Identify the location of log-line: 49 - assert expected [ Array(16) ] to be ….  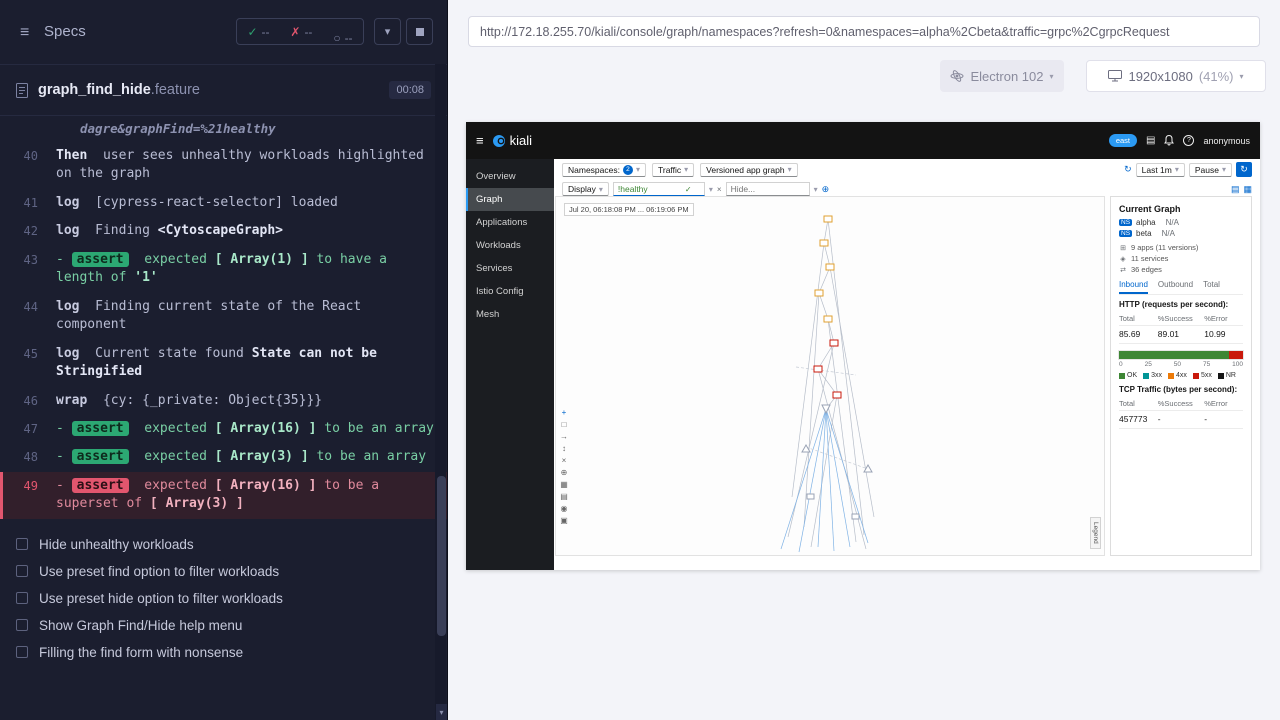
(223, 495).